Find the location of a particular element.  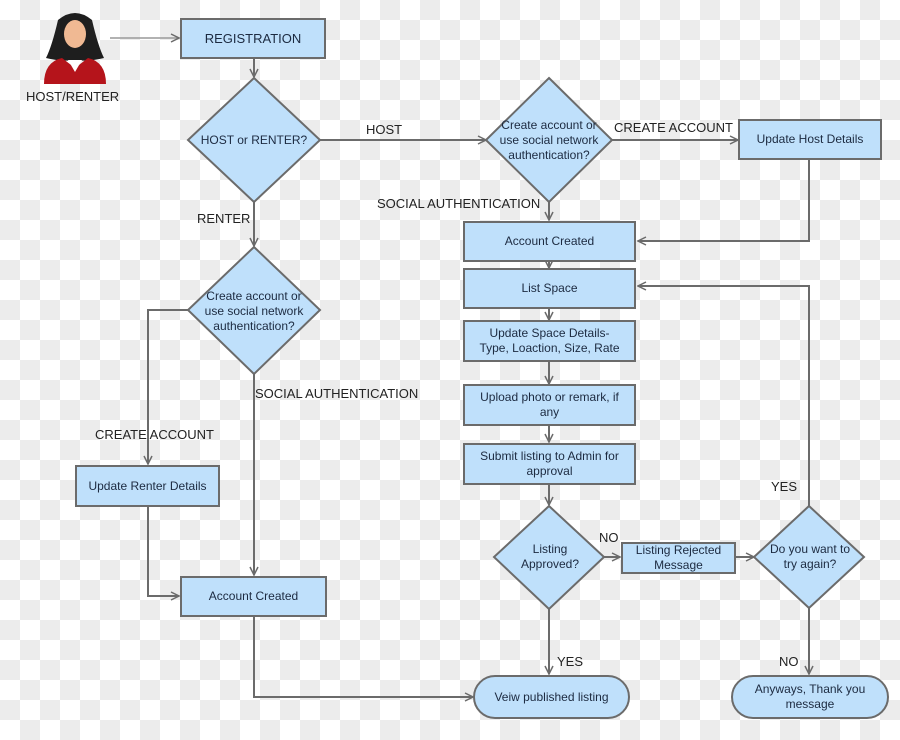

listing-approved-decision: Listing Approved? is located at coordinates (550, 557).